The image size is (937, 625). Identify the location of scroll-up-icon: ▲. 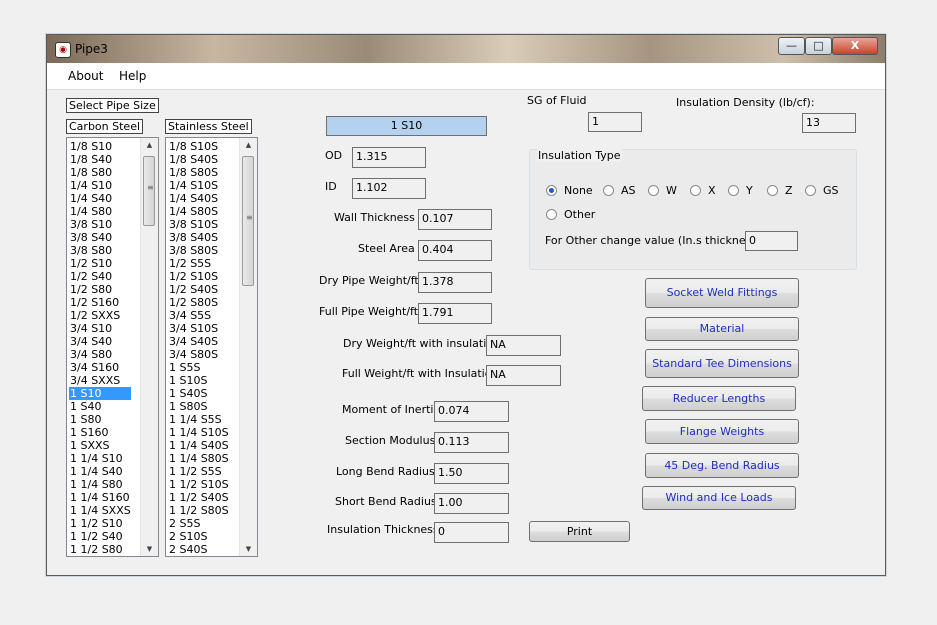
(149, 145).